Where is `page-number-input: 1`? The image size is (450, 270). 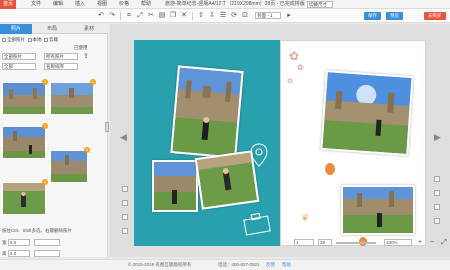 page-number-input: 1 is located at coordinates (304, 242).